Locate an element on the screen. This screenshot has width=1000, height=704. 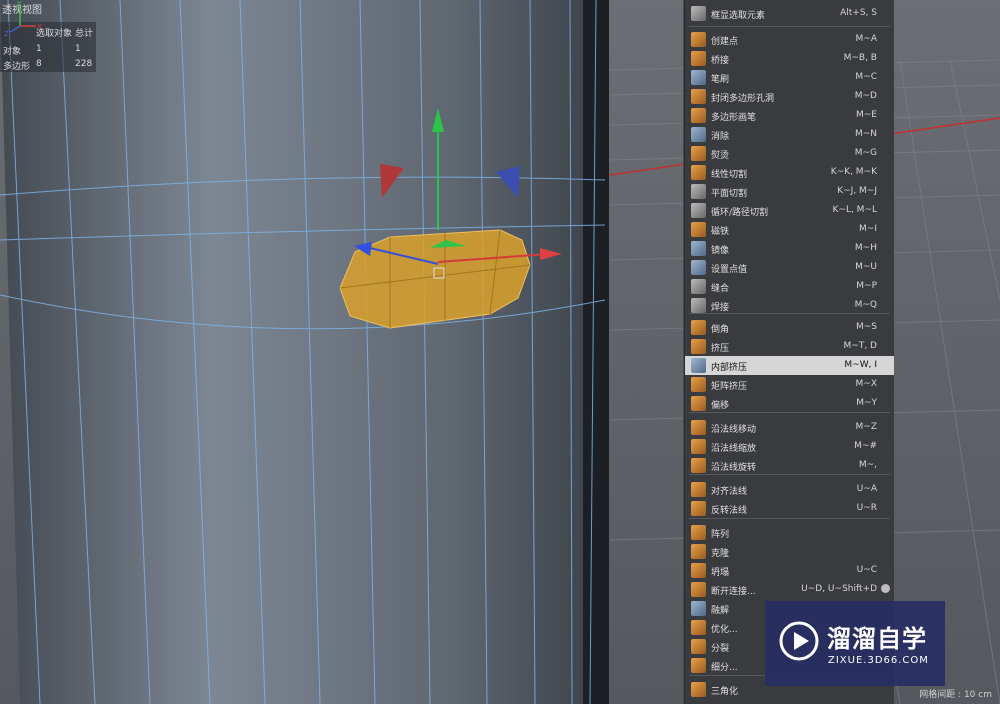
menu-item-shortcut: M~C is located at coordinates (866, 77).